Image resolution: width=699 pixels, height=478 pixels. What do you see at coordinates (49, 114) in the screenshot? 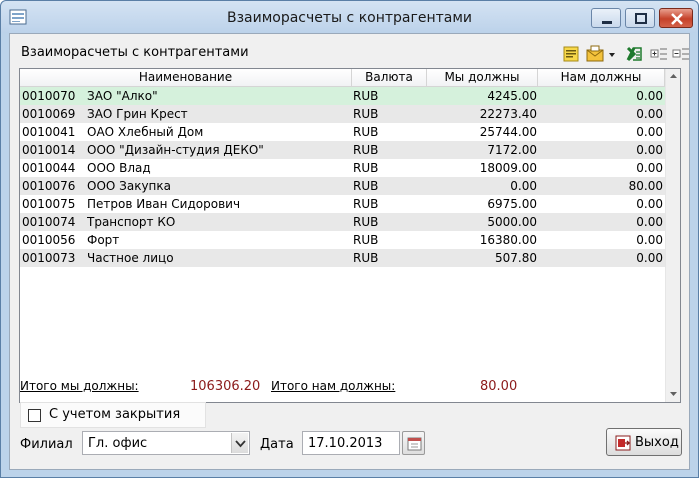
I see `cell-code: 0010069` at bounding box center [49, 114].